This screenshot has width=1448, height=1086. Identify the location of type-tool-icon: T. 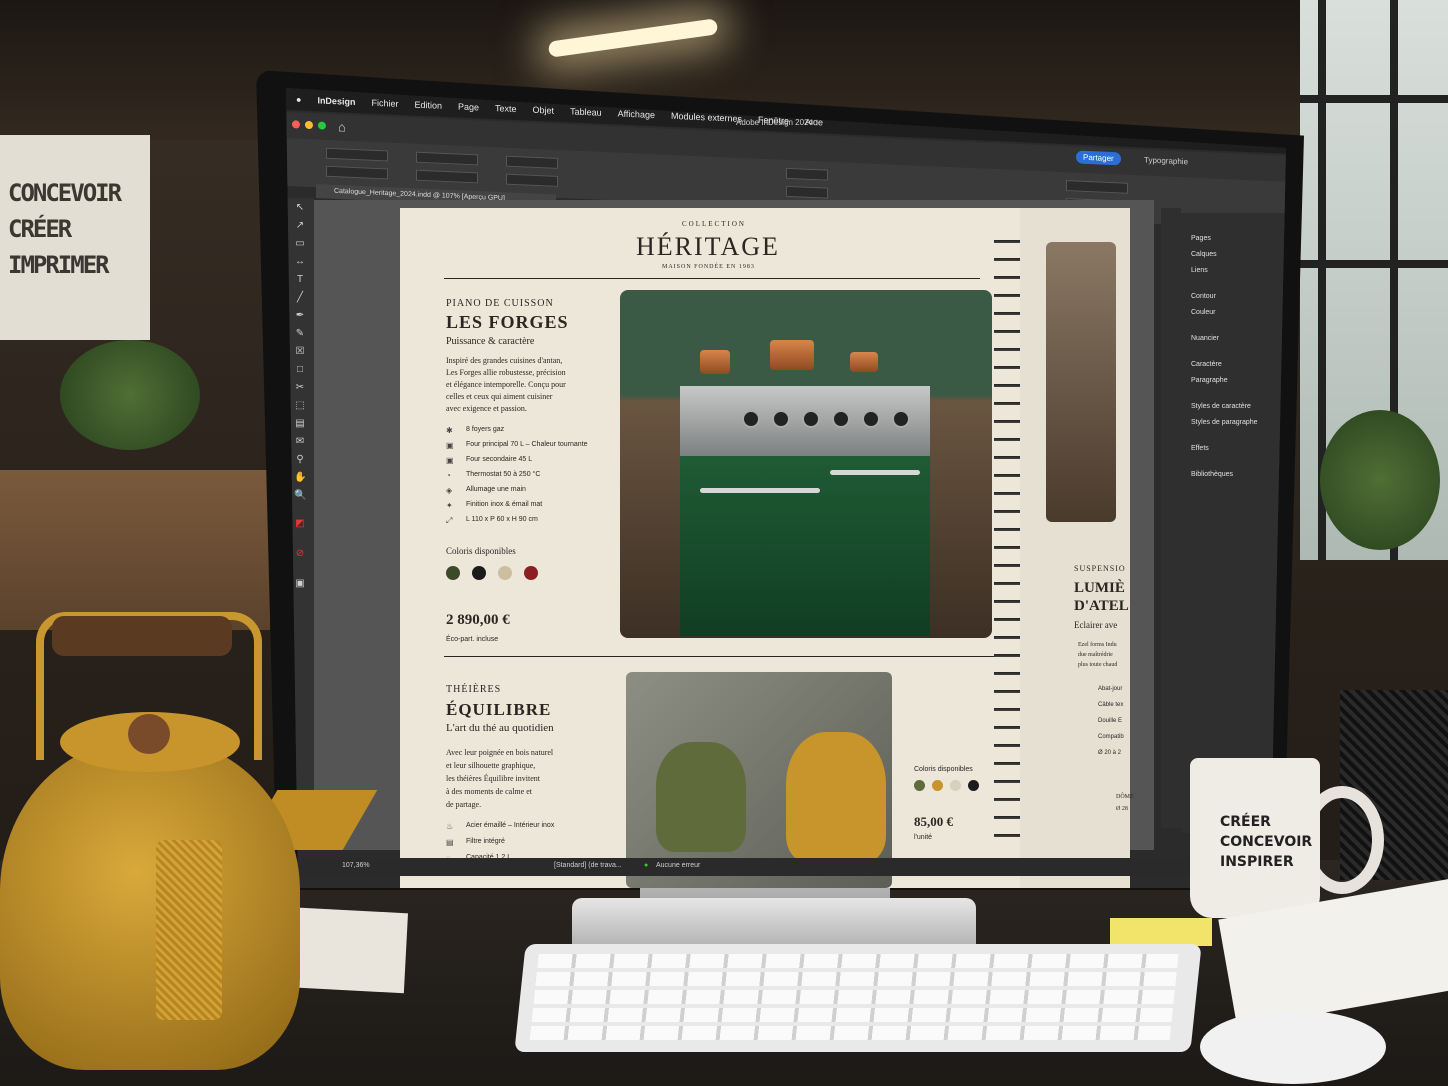
(300, 280).